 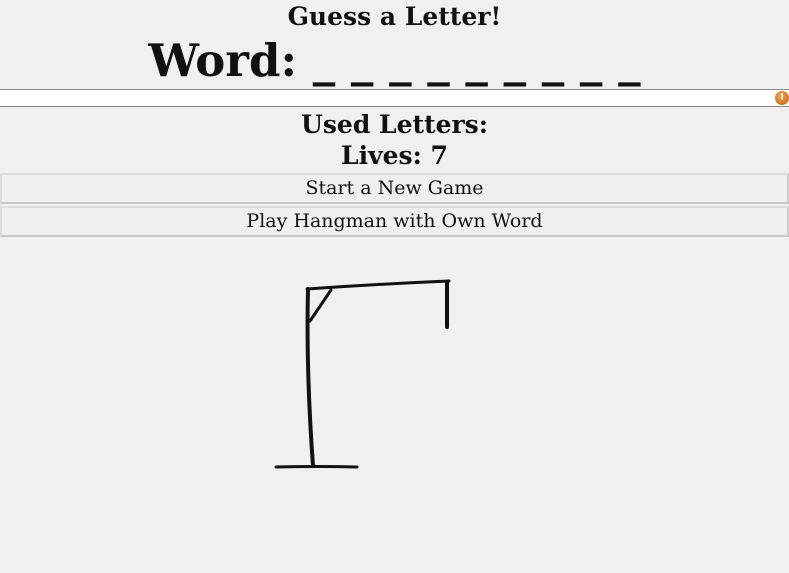 I want to click on gallows-brace, so click(x=320, y=305).